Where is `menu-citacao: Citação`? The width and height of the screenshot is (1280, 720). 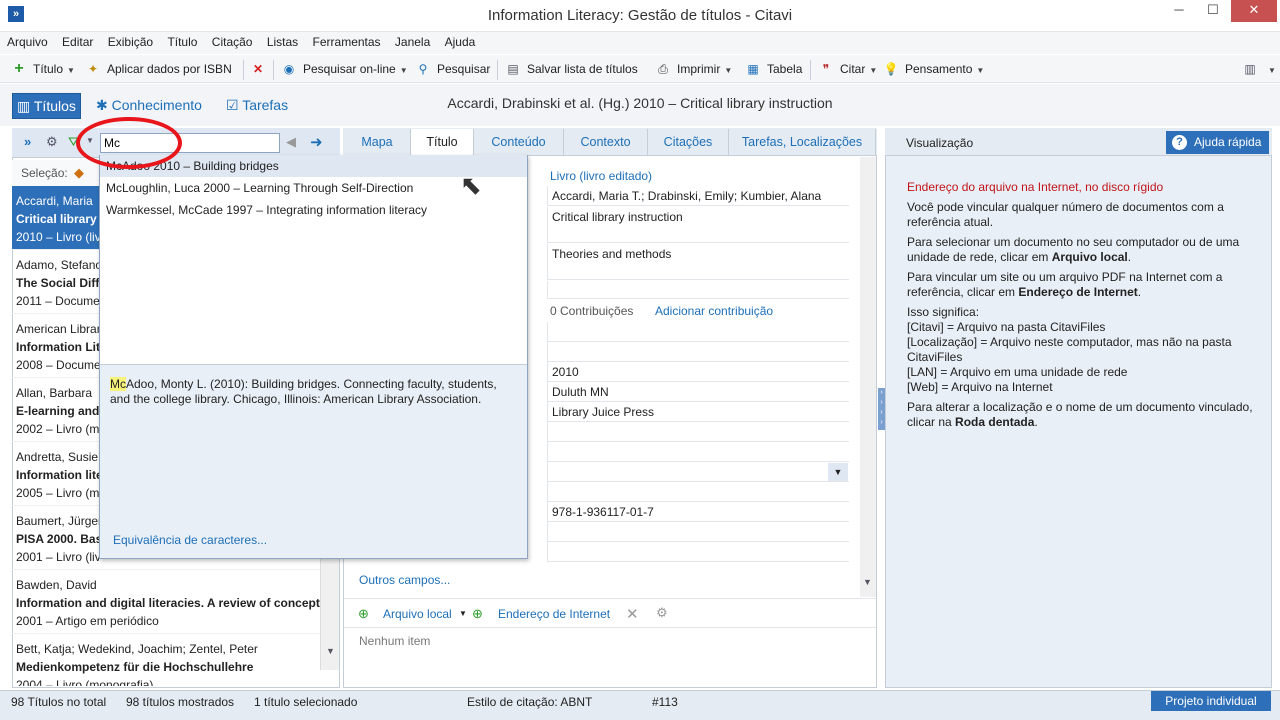 menu-citacao: Citação is located at coordinates (232, 40).